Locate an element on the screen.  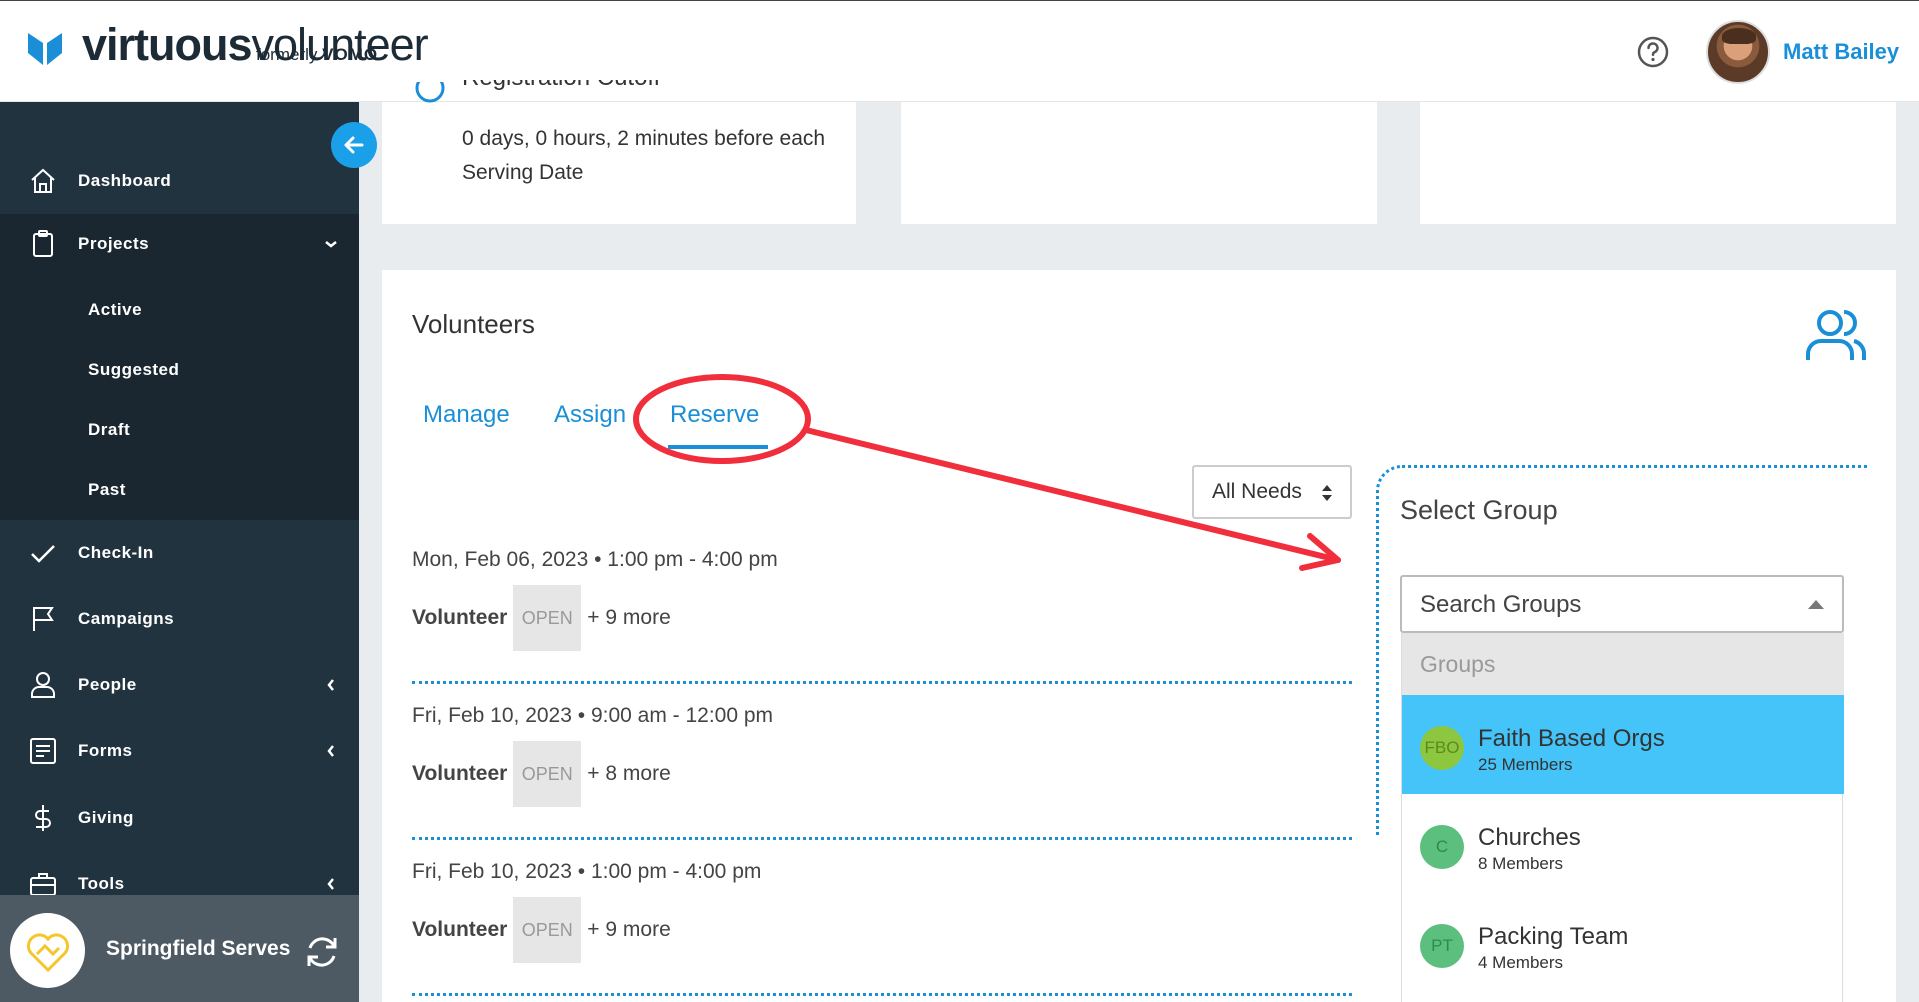
sidebar-item-check-in: Check-In is located at coordinates (179, 553).